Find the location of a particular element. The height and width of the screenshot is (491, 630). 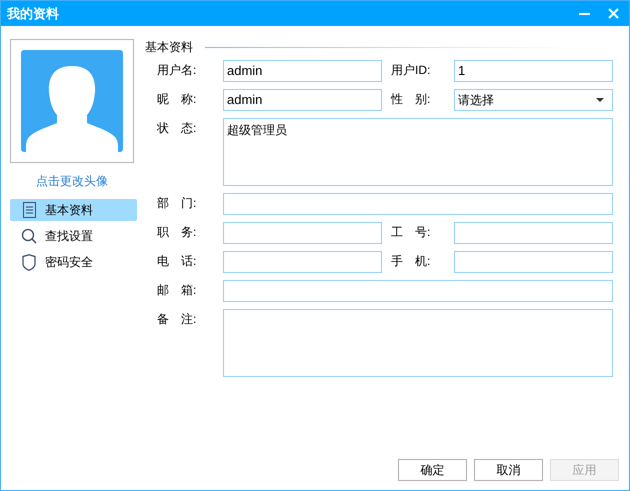

document-icon is located at coordinates (29, 210).